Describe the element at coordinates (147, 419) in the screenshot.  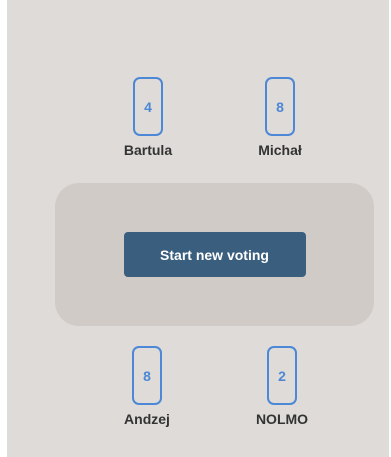
I see `player-name: Andzej` at that location.